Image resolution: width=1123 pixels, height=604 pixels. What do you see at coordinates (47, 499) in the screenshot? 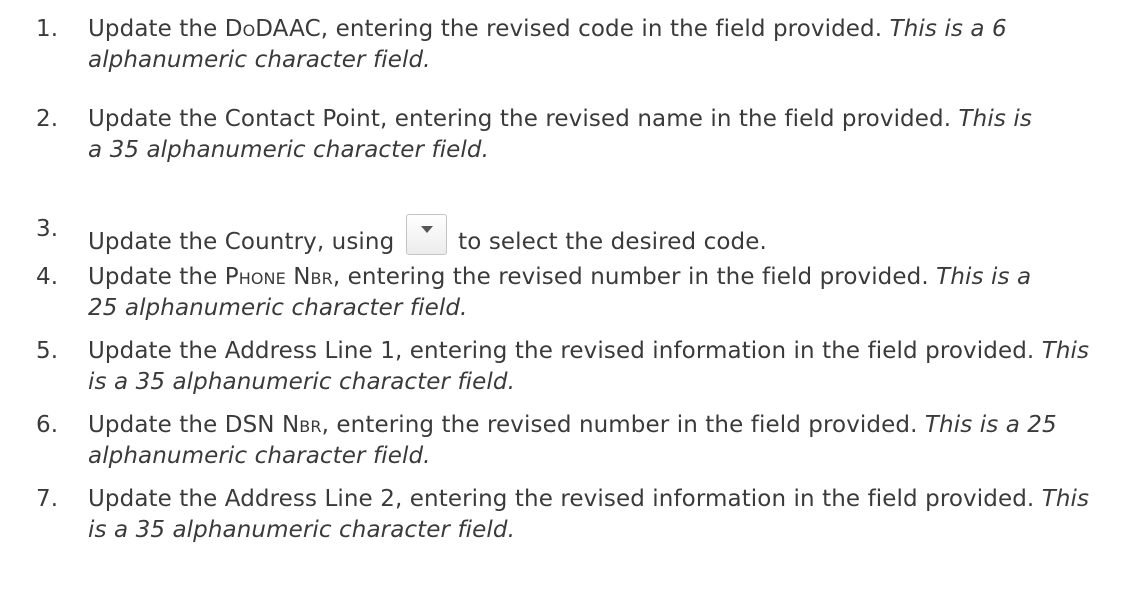
I see `step-number: 7.` at bounding box center [47, 499].